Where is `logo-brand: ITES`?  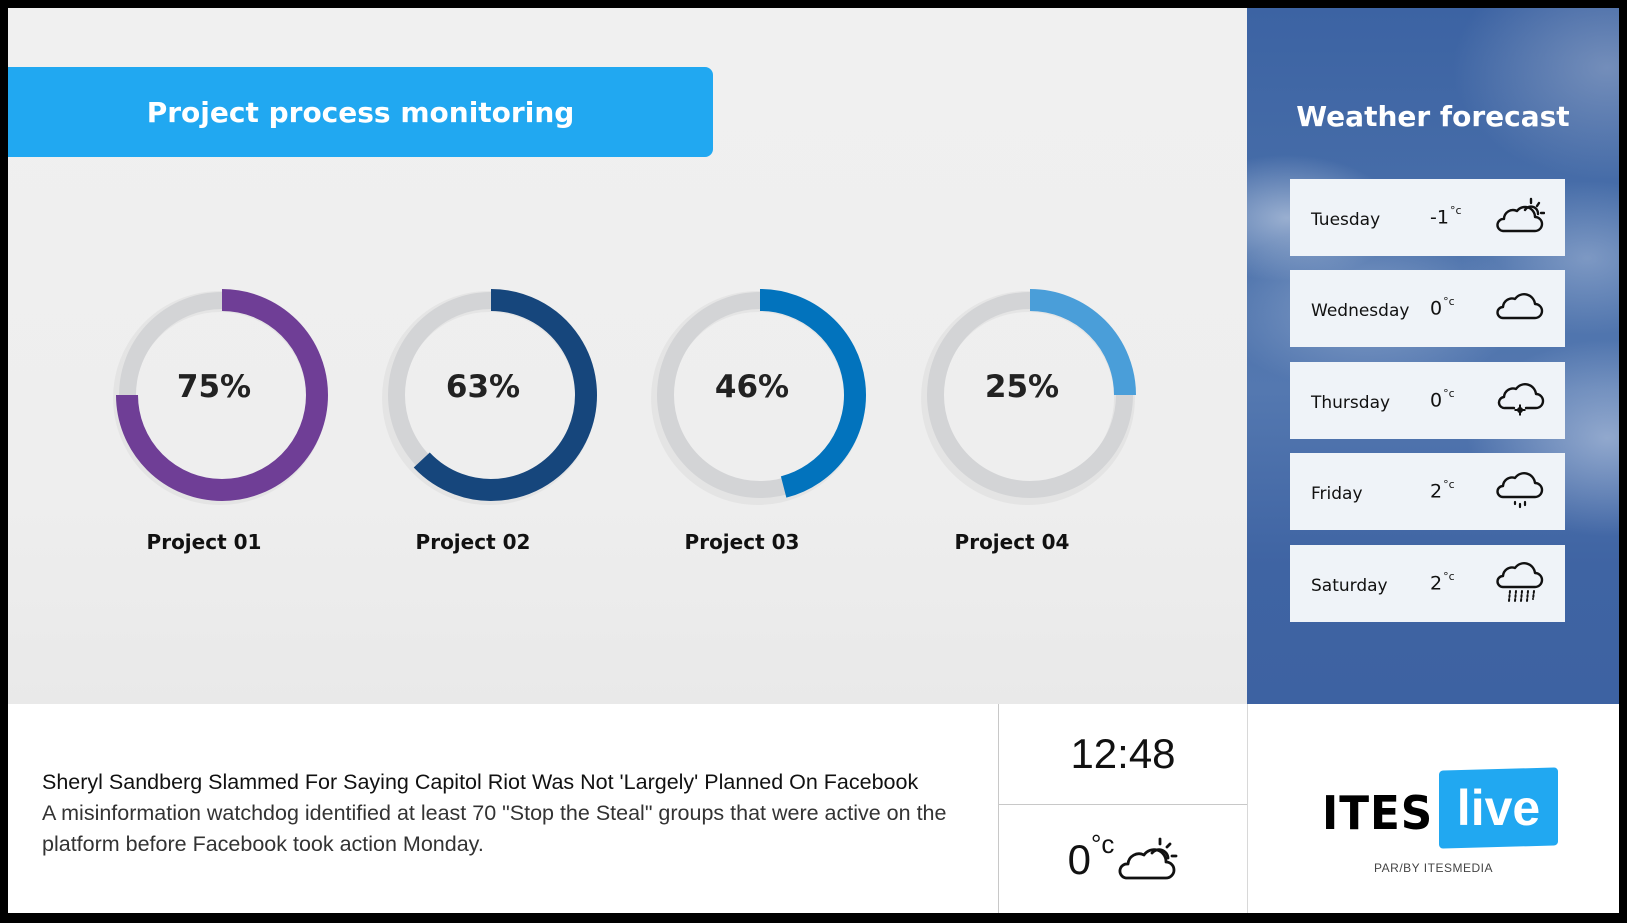 logo-brand: ITES is located at coordinates (1378, 813).